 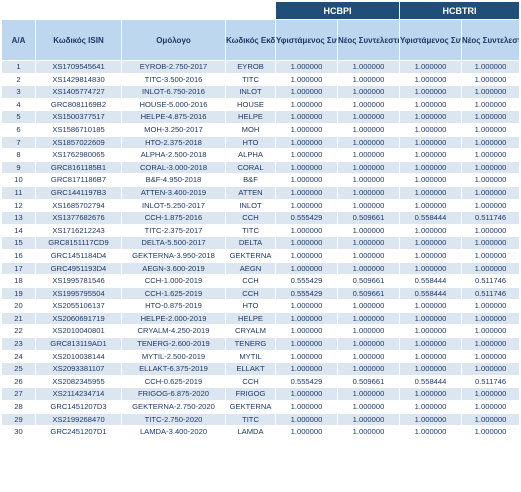 What do you see at coordinates (368, 281) in the screenshot?
I see `hcbpi-new-cell: 0.509661` at bounding box center [368, 281].